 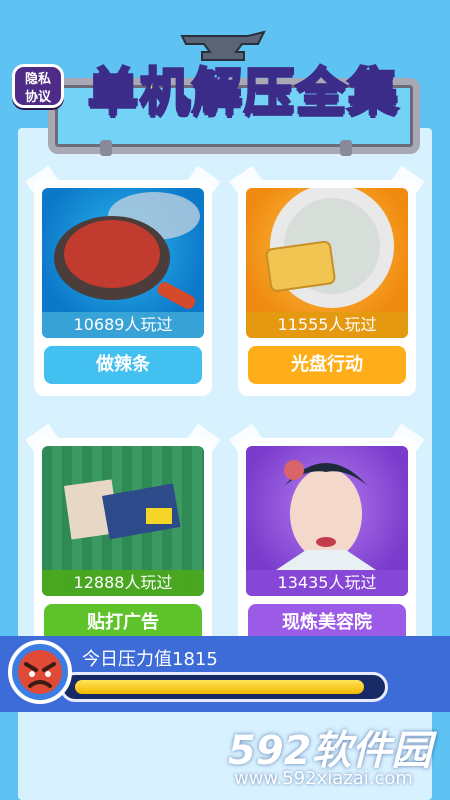 I want to click on frying-pan-icon, so click(x=127, y=251).